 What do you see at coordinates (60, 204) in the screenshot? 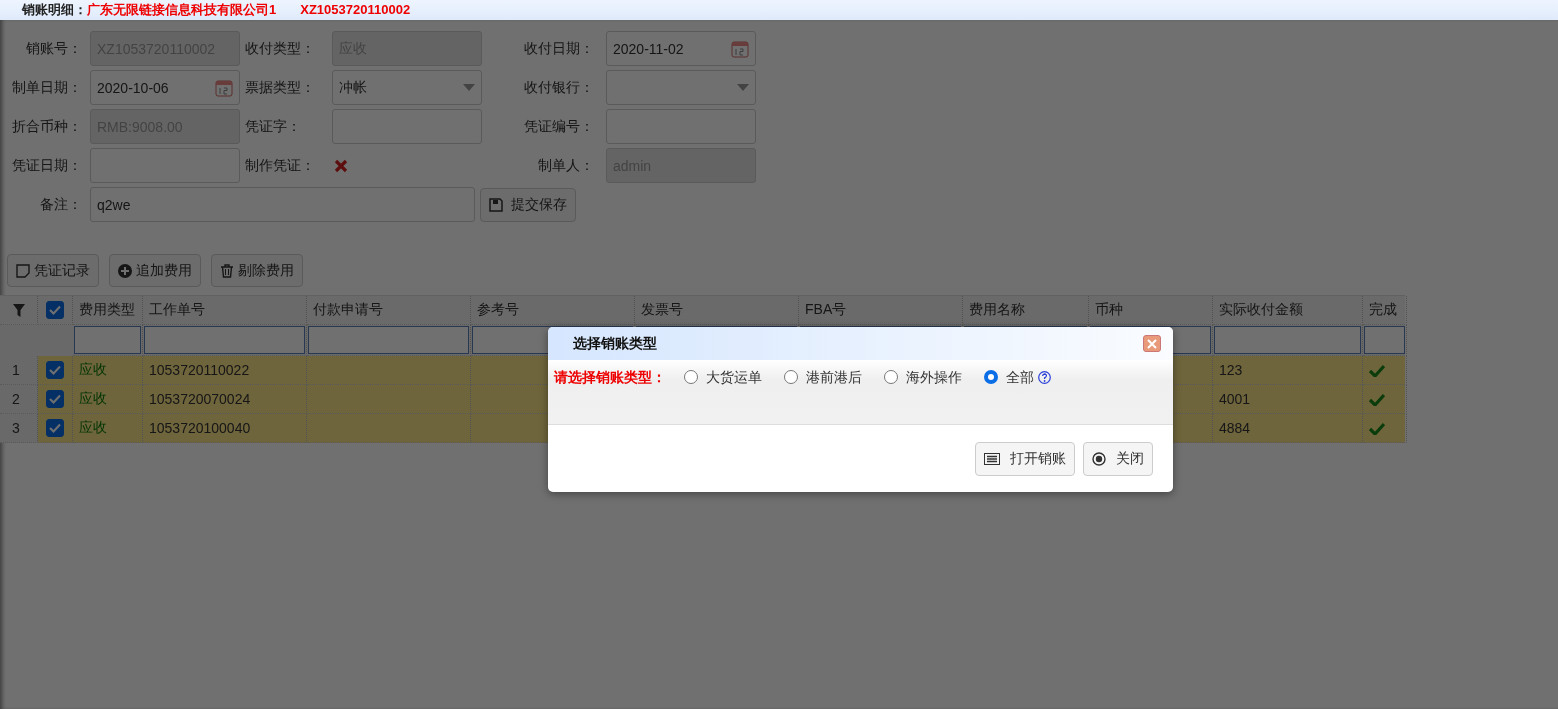
I see `field-label: 备注：` at bounding box center [60, 204].